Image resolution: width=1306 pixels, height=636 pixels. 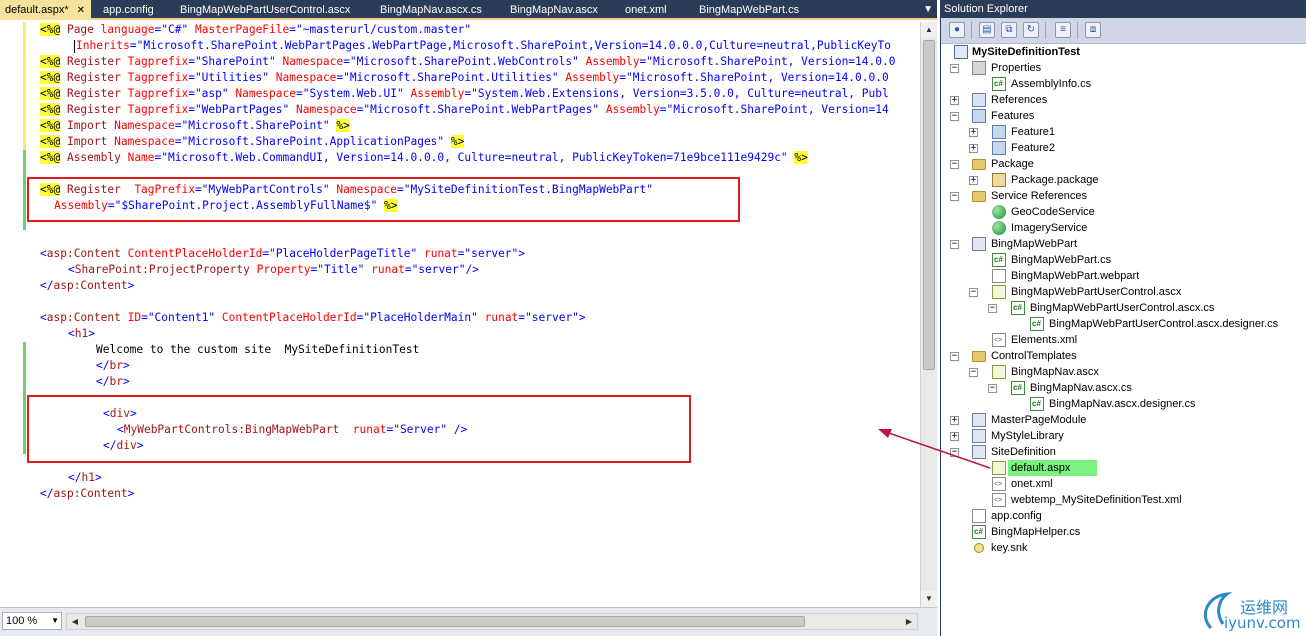 What do you see at coordinates (1123, 228) in the screenshot?
I see `tree-node-imageryservice: ImageryService` at bounding box center [1123, 228].